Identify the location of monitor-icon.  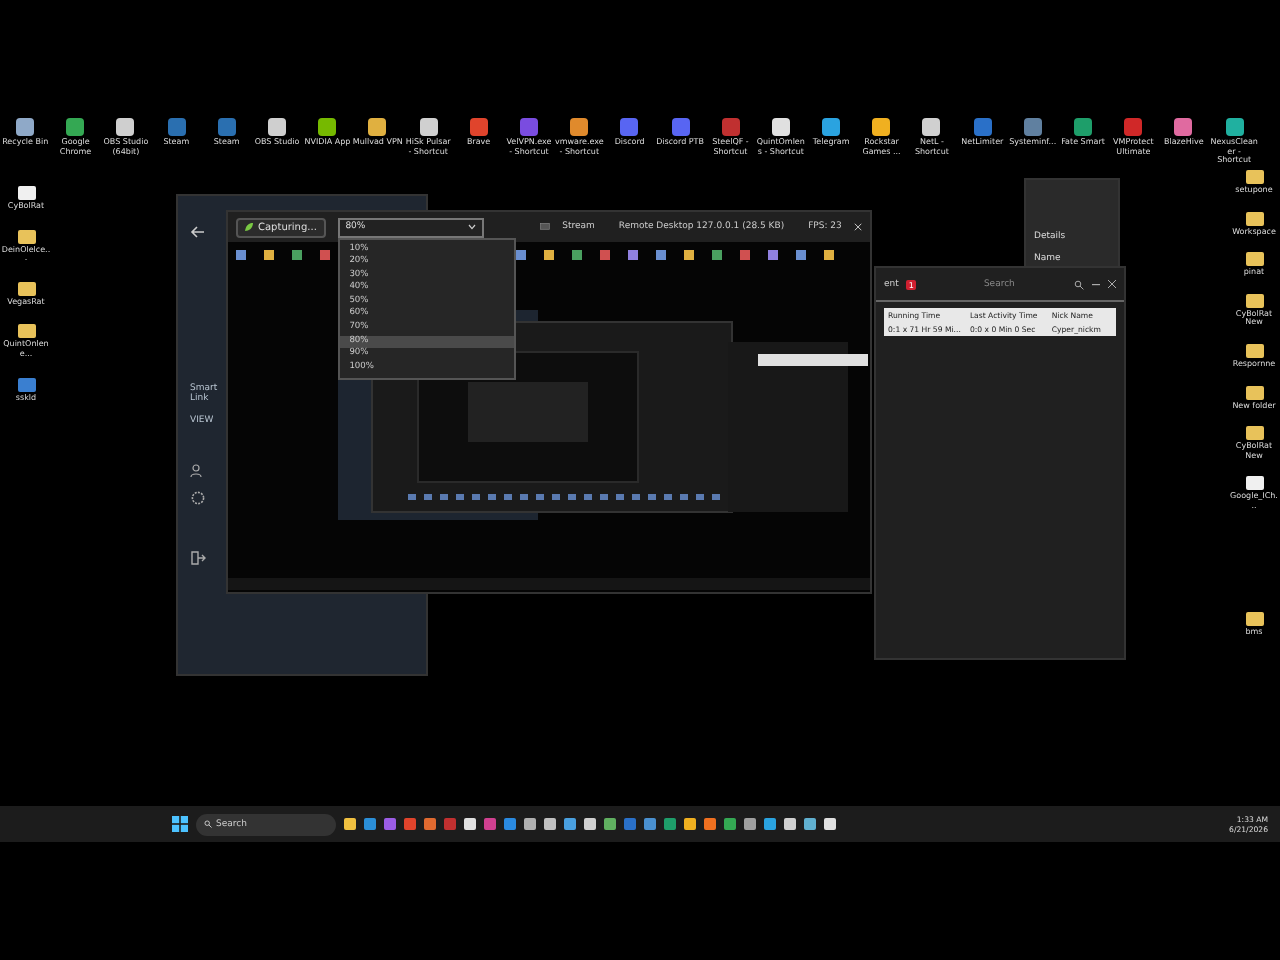
(545, 227).